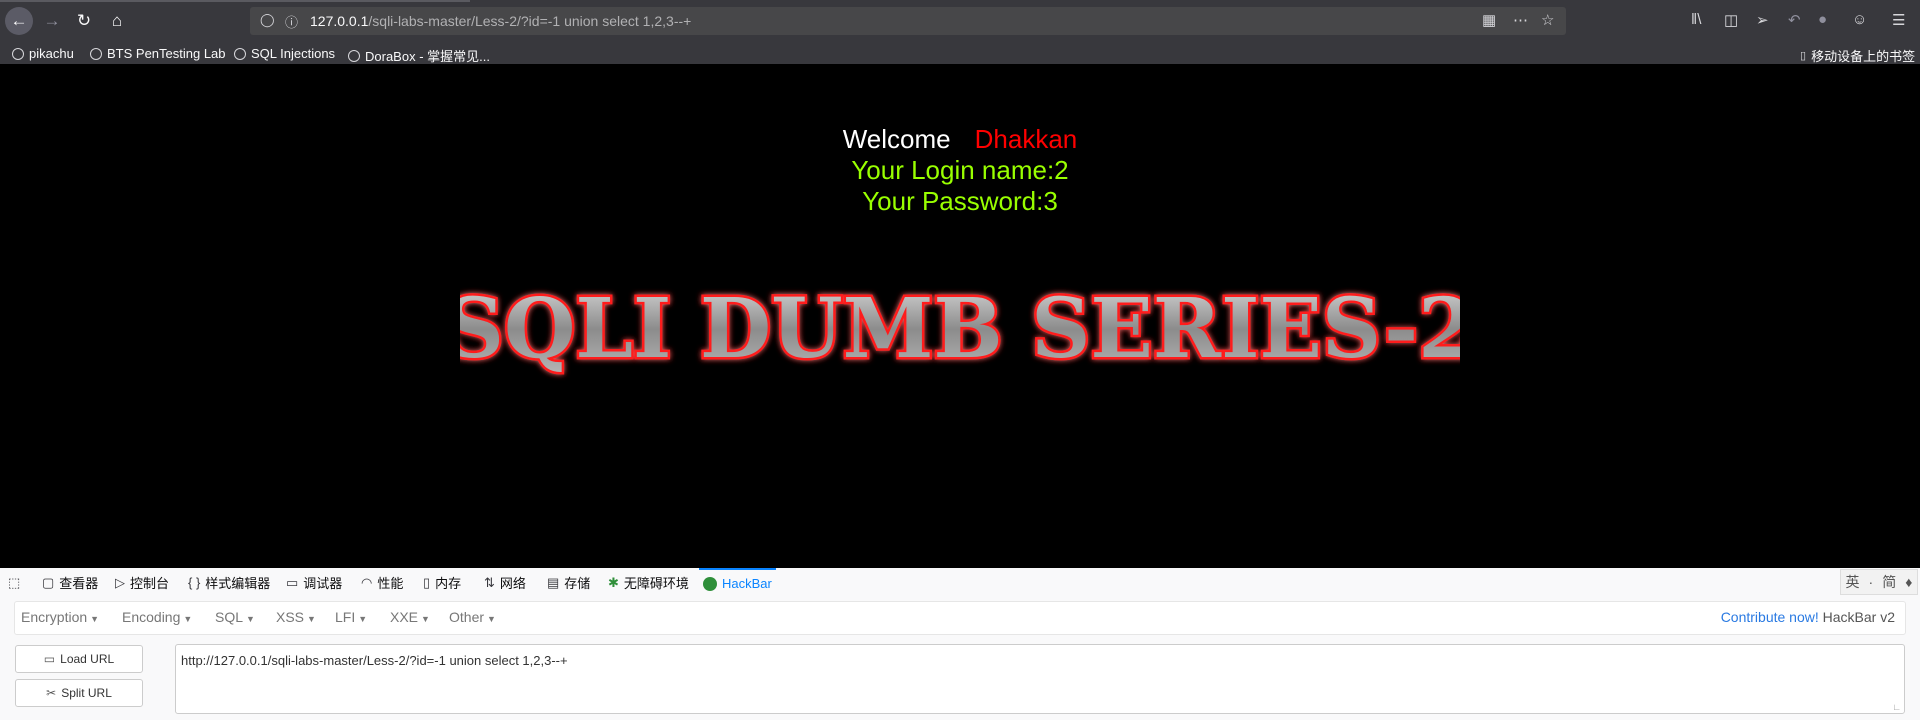 This screenshot has width=1920, height=720. I want to click on reload-icon: ↻, so click(84, 21).